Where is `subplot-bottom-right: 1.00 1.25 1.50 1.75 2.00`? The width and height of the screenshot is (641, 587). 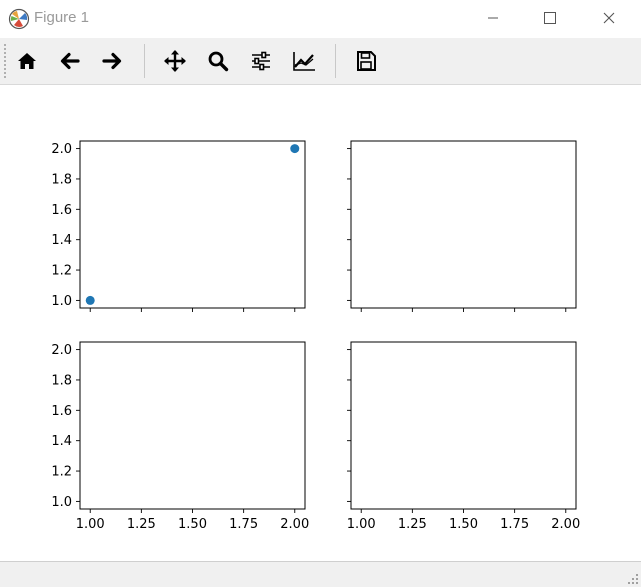 subplot-bottom-right: 1.00 1.25 1.50 1.75 2.00 is located at coordinates (463, 436).